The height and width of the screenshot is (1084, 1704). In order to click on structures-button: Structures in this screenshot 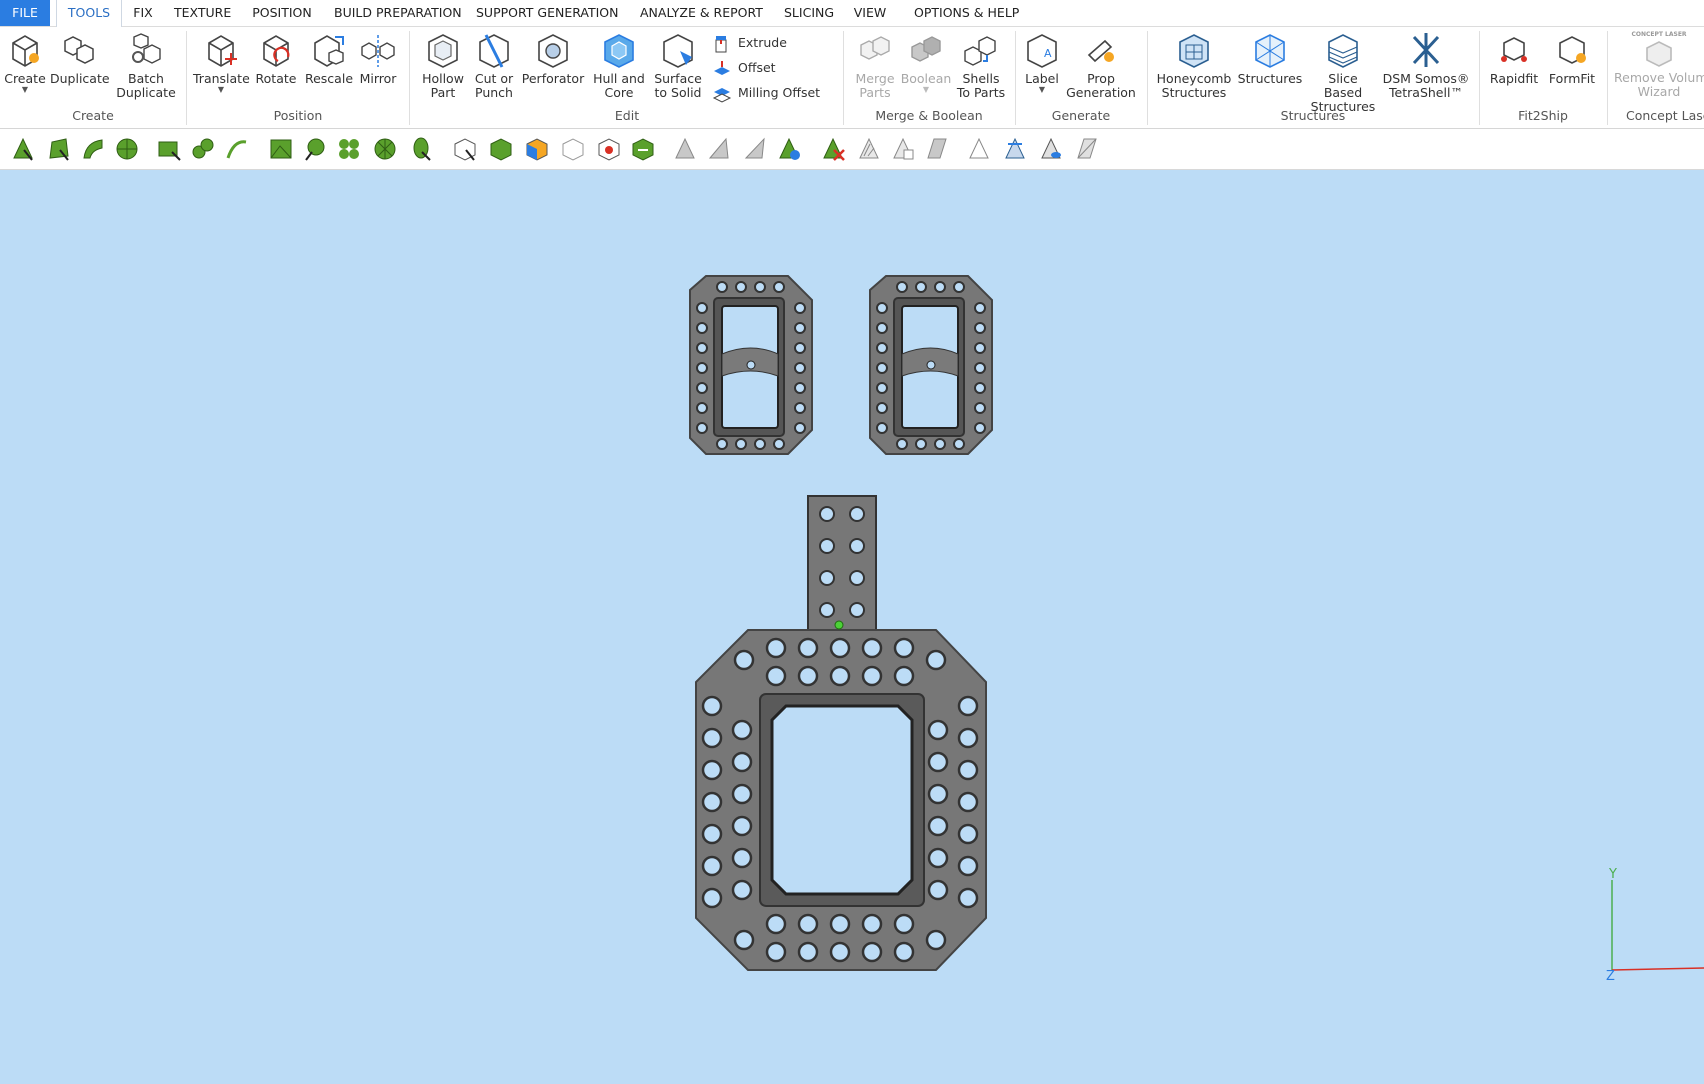, I will do `click(1270, 58)`.